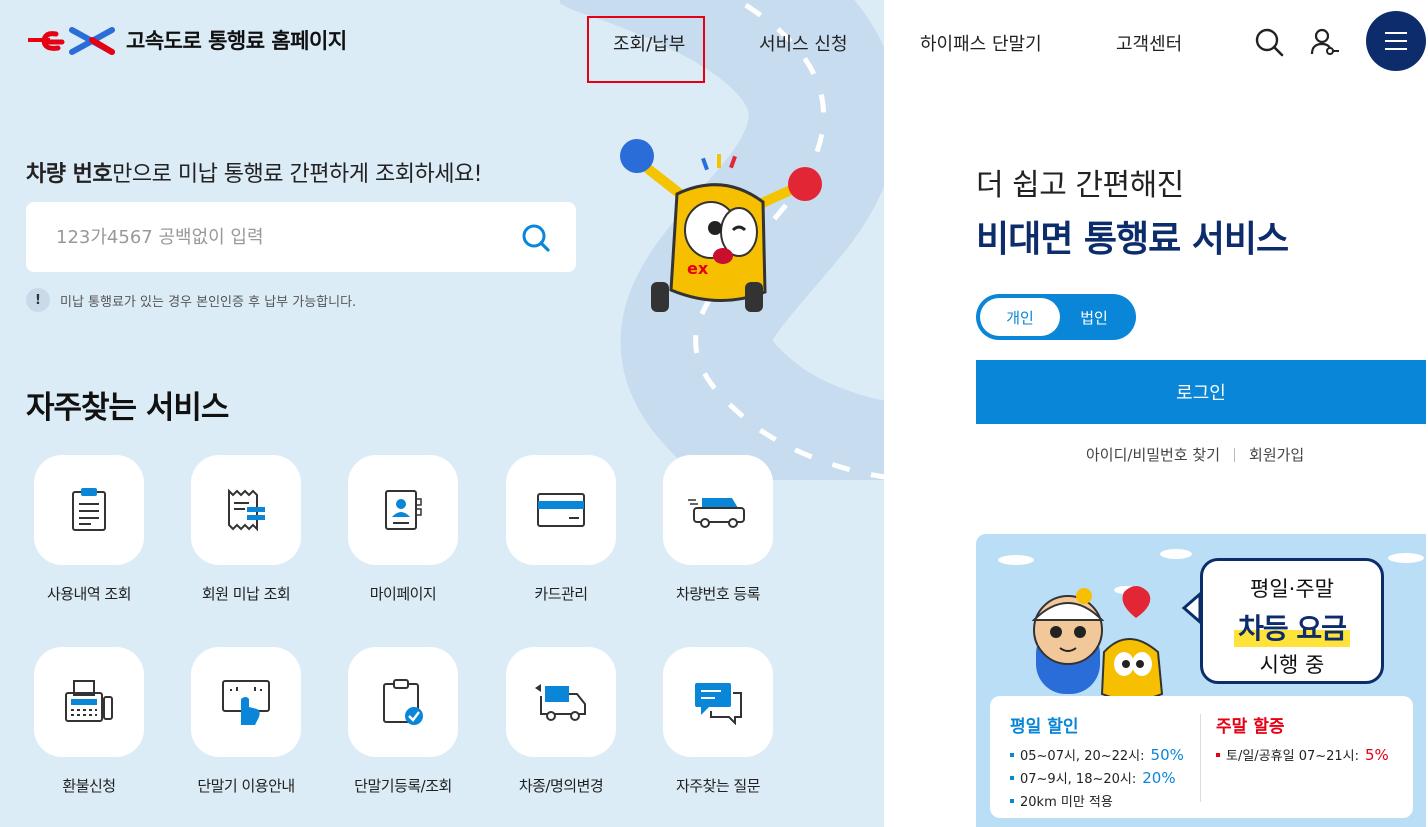 The height and width of the screenshot is (827, 1428). What do you see at coordinates (1066, 802) in the screenshot?
I see `weekday-line-text: 20km 미만 적용` at bounding box center [1066, 802].